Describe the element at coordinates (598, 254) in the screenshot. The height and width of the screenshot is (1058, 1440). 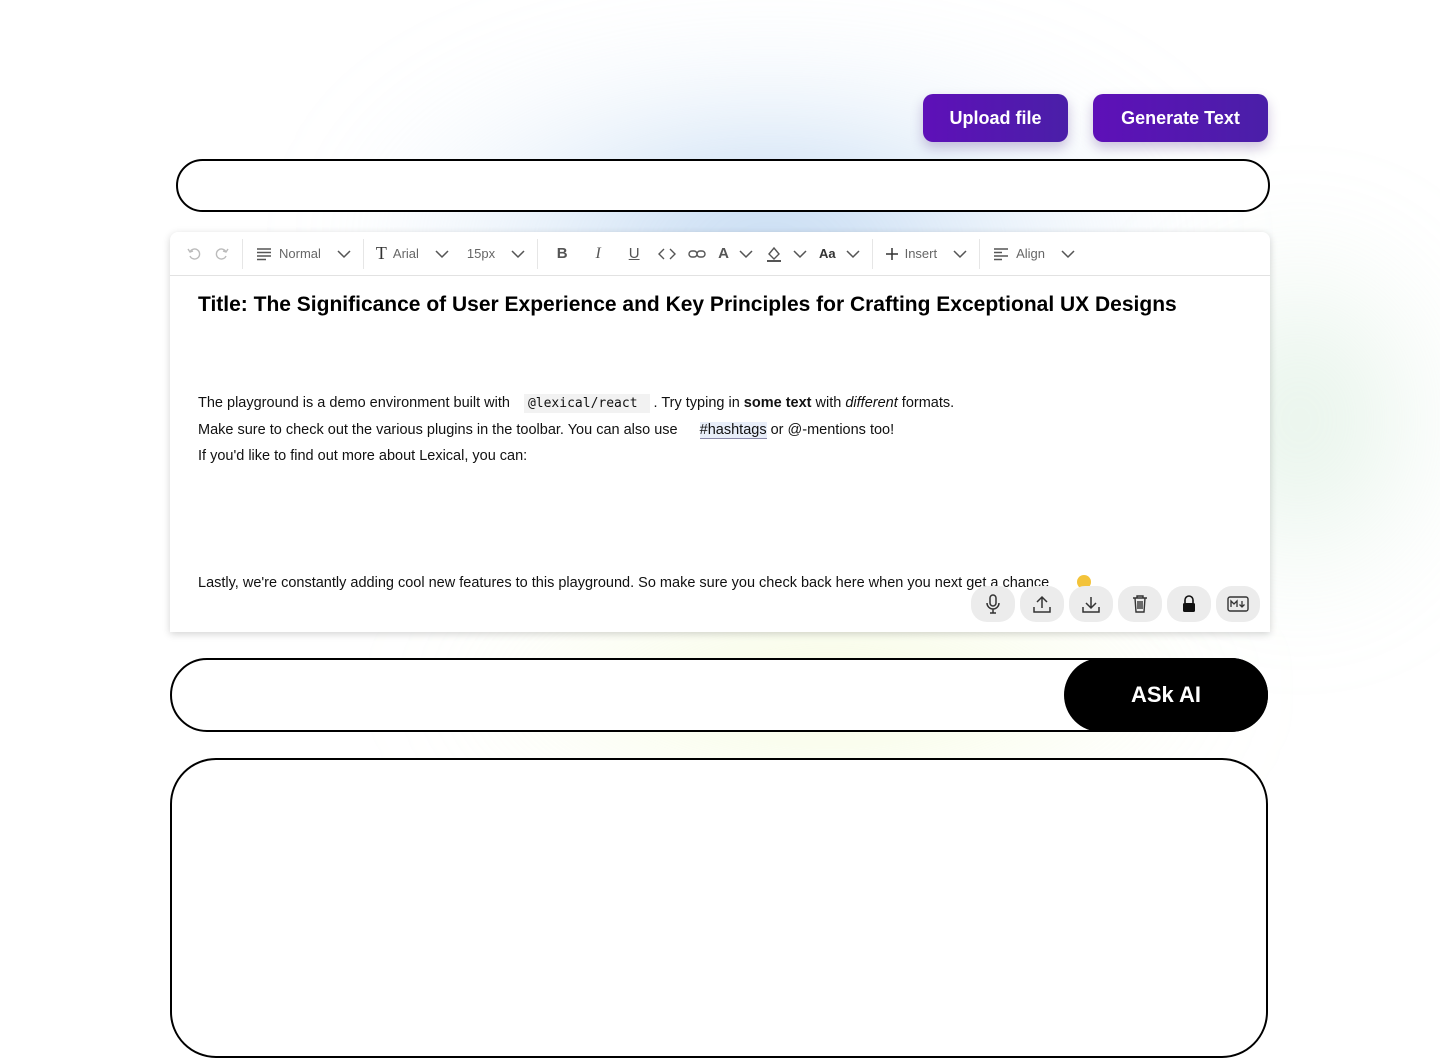
I see `italic-icon: I` at that location.